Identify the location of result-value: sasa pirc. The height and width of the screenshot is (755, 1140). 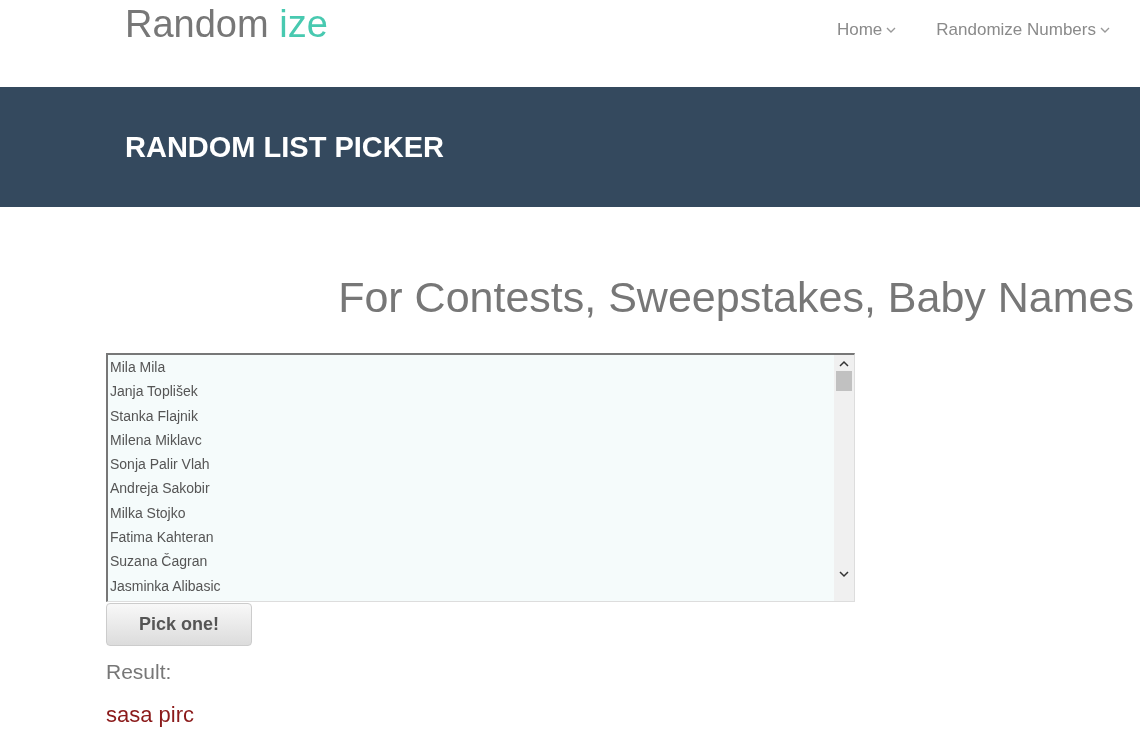
(151, 715).